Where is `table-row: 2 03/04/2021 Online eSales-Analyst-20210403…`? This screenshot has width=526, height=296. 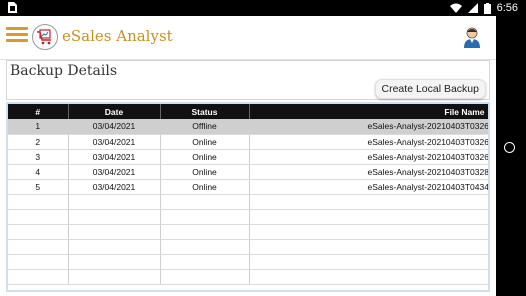
table-row: 2 03/04/2021 Online eSales-Analyst-20210403… is located at coordinates (248, 142).